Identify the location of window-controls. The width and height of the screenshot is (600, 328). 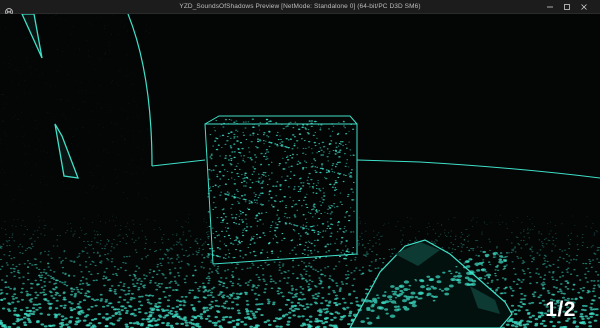
(566, 7).